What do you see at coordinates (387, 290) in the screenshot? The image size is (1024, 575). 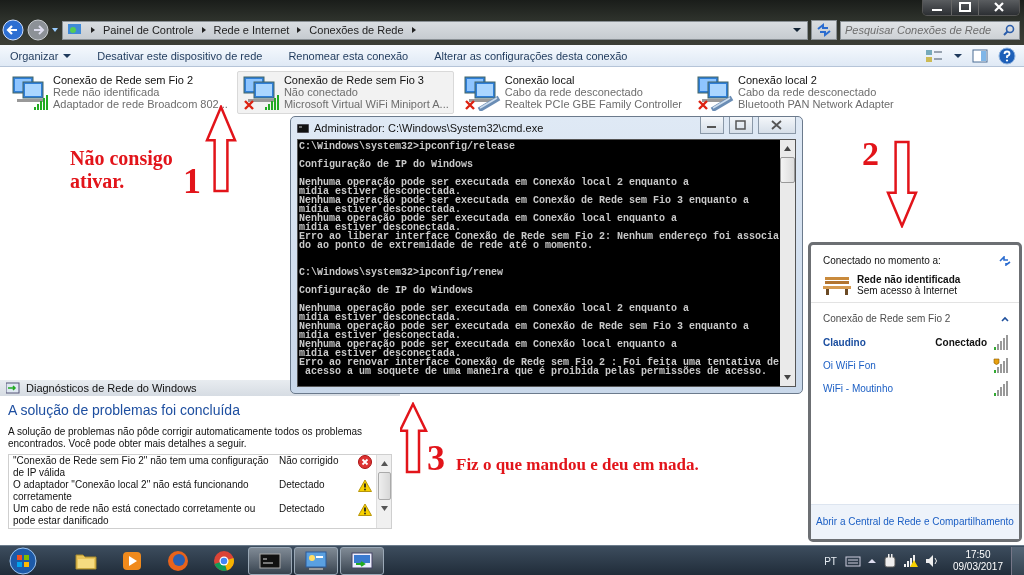 I see `console-text: Configuração de IP do Windows` at bounding box center [387, 290].